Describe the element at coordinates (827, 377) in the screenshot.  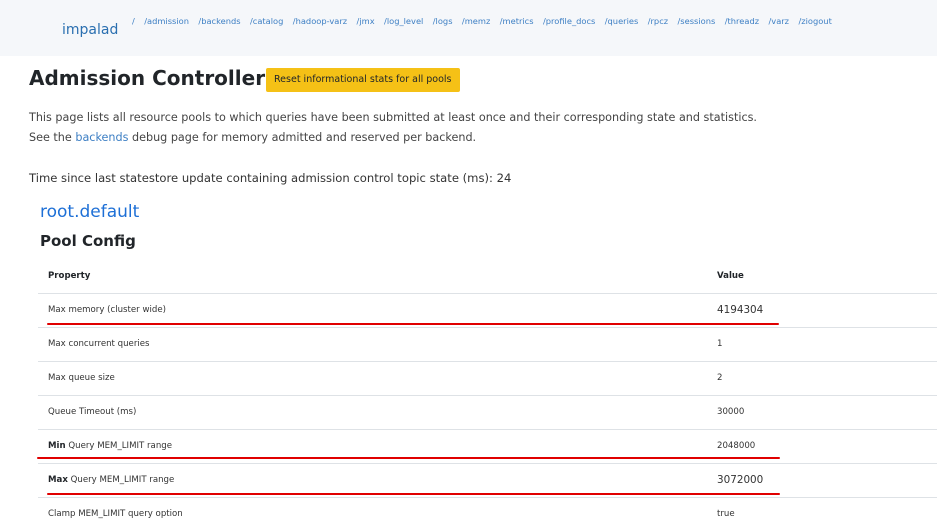
I see `value-cell: 2` at that location.